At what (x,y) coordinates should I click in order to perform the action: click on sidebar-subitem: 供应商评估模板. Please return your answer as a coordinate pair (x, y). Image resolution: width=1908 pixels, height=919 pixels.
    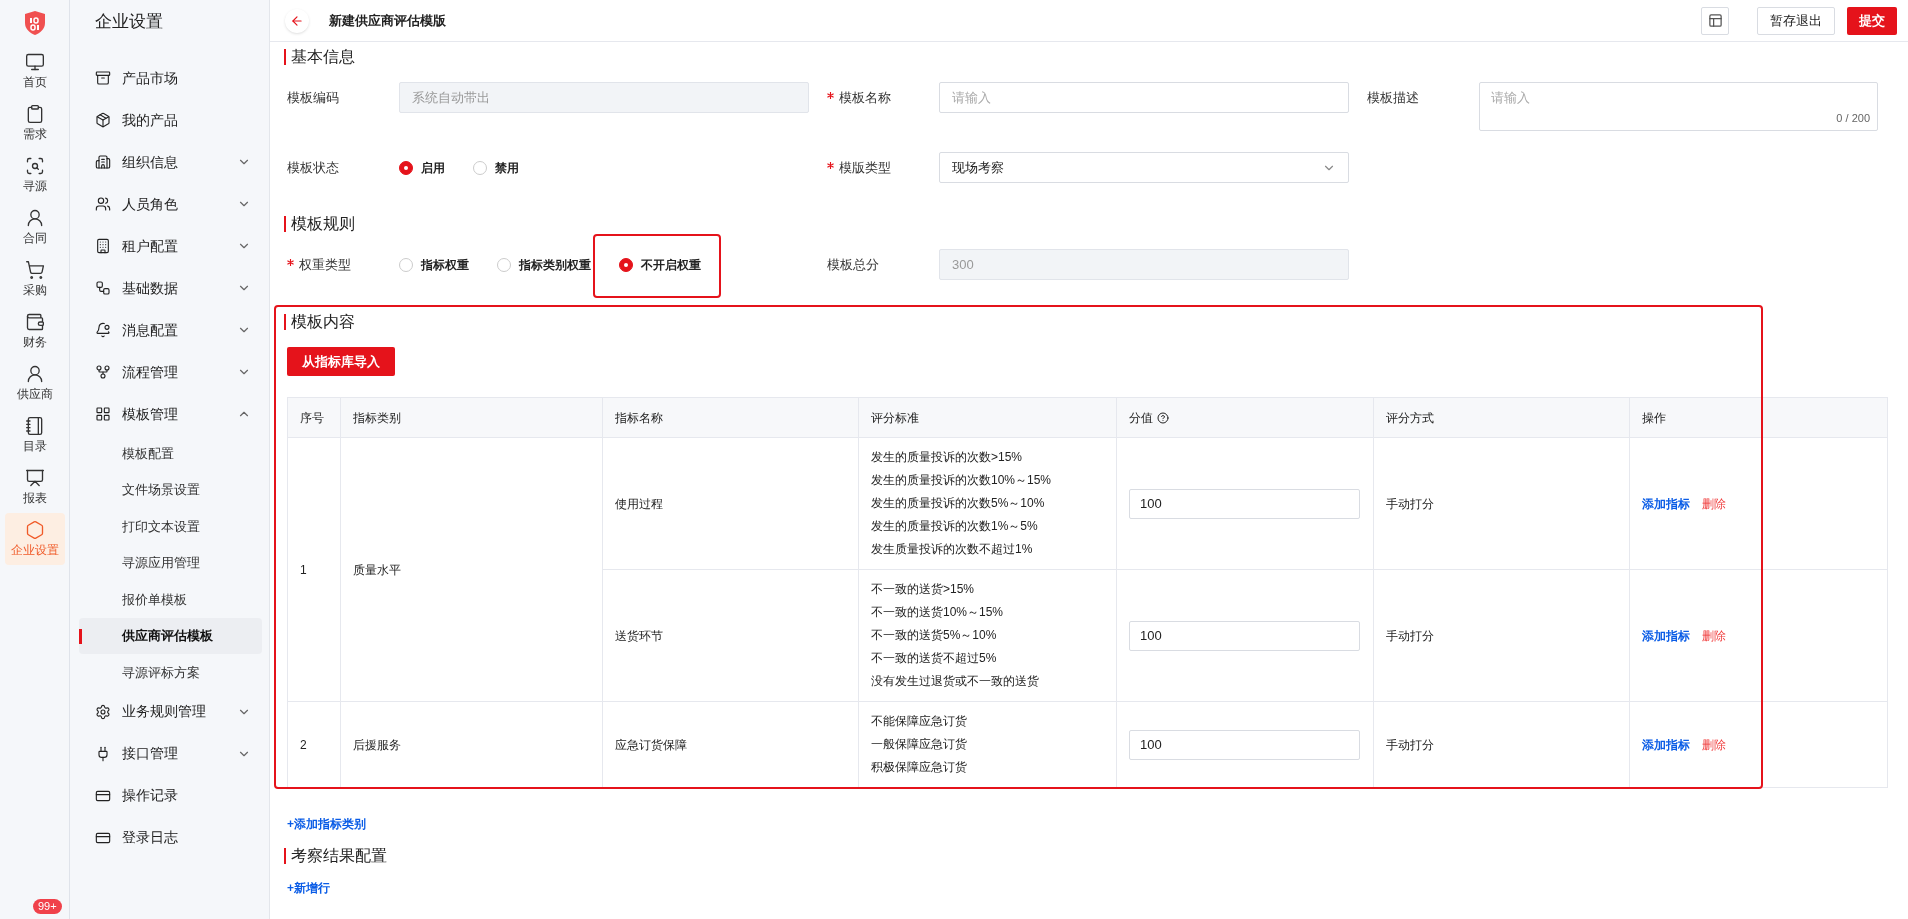
    Looking at the image, I should click on (170, 635).